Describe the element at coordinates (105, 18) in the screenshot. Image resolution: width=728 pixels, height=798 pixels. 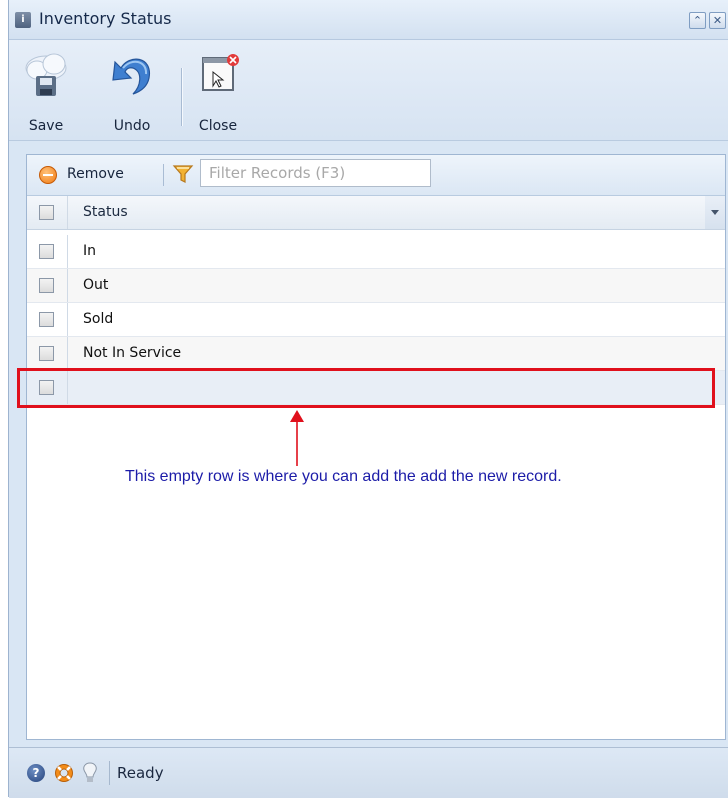
I see `window-title: Inventory Status` at that location.